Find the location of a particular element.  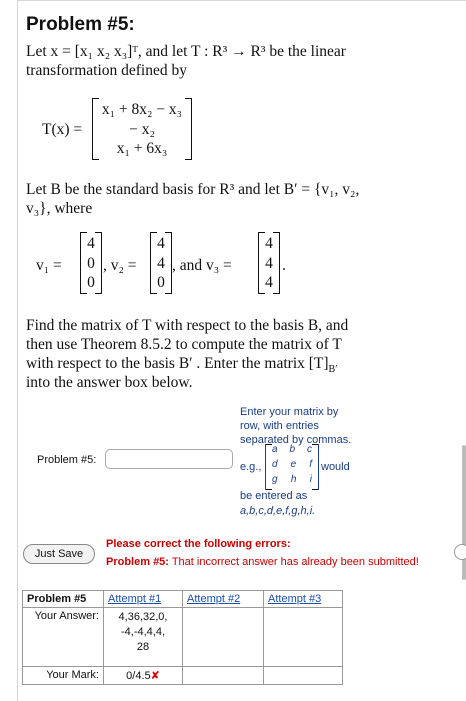

v3-period: . is located at coordinates (284, 265).